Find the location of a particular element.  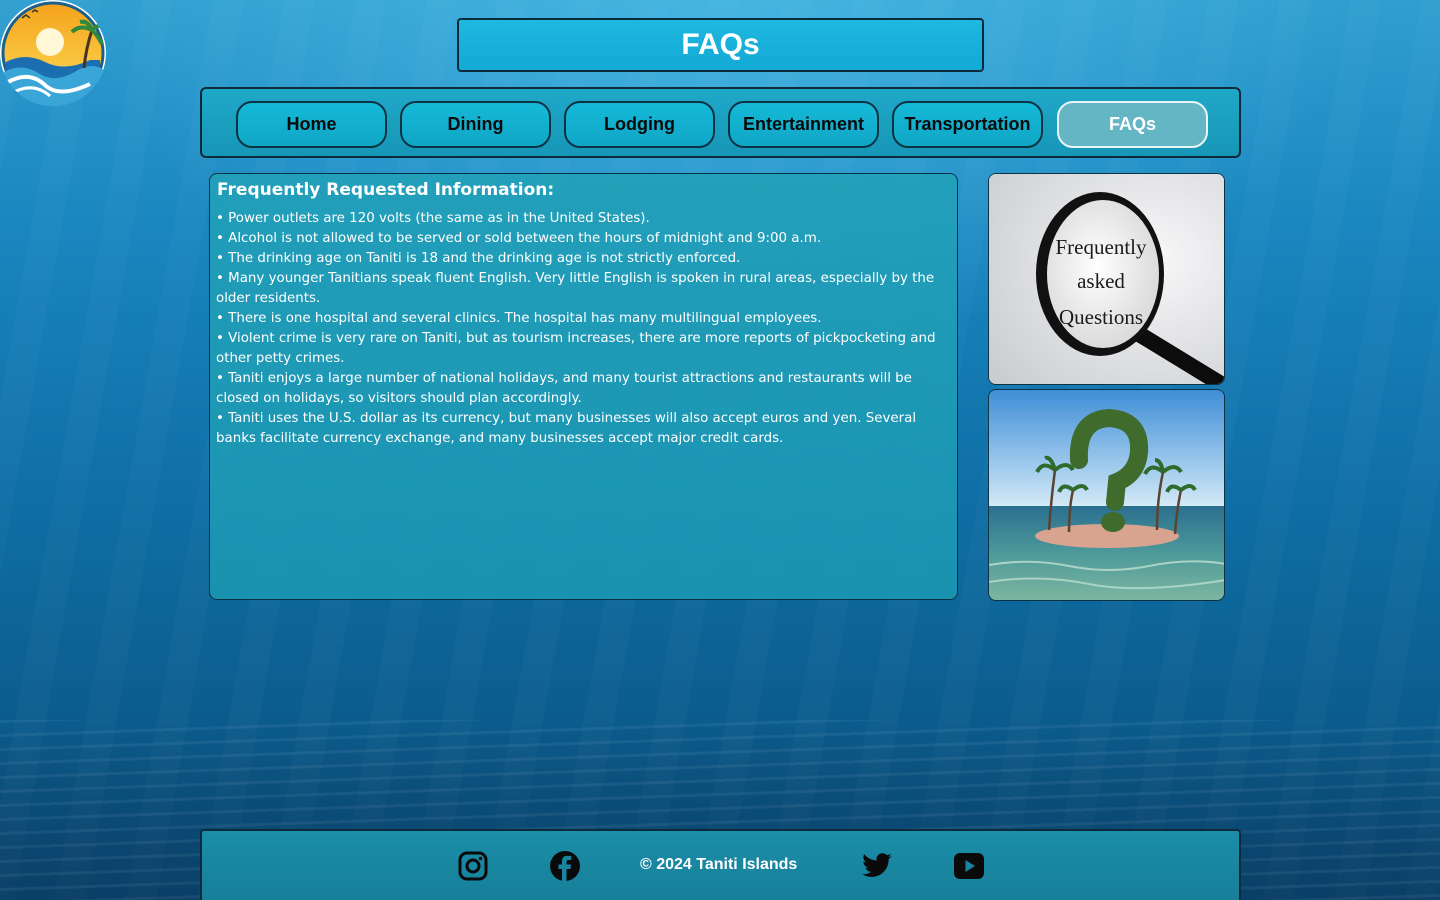

page-title: FAQs is located at coordinates (720, 44).